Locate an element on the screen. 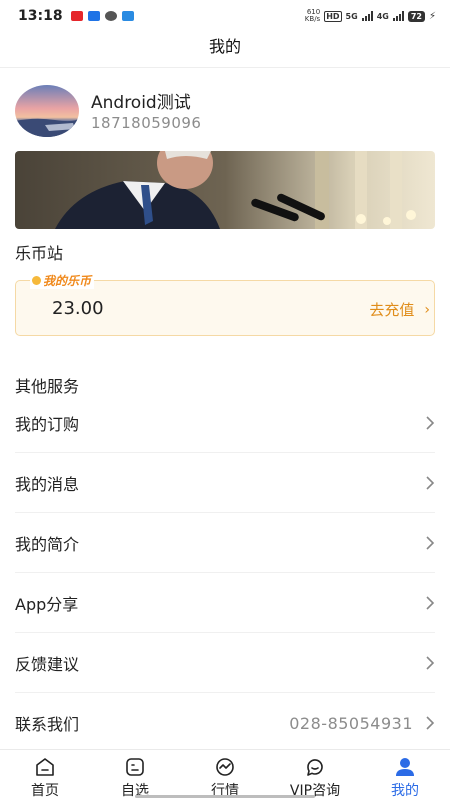 This screenshot has height=800, width=450. nav-watchlist: 自选 is located at coordinates (135, 775).